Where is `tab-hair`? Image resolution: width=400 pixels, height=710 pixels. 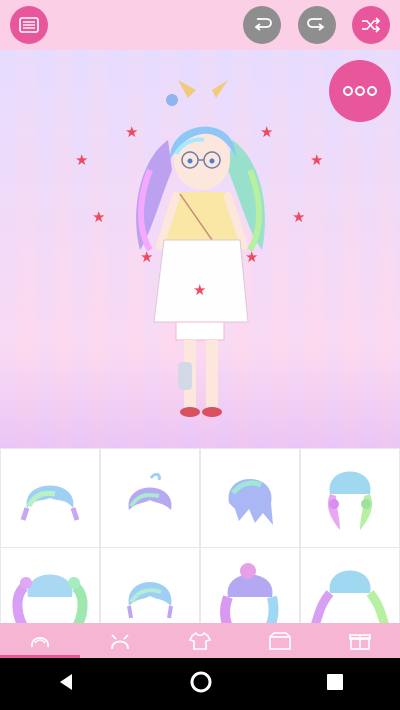
tab-hair is located at coordinates (40, 640).